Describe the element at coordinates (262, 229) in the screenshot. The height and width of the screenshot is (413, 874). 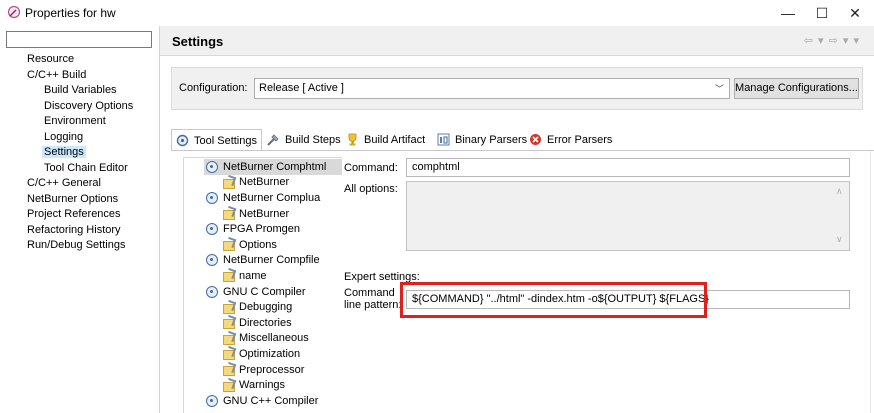
I see `tree-item-label: FPGA Promgen` at that location.